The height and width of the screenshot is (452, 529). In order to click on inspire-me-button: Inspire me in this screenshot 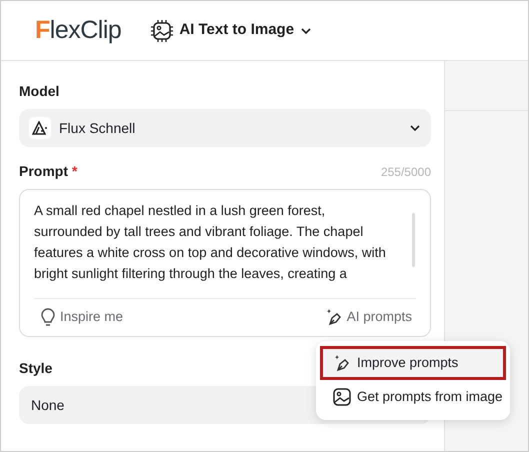, I will do `click(82, 317)`.